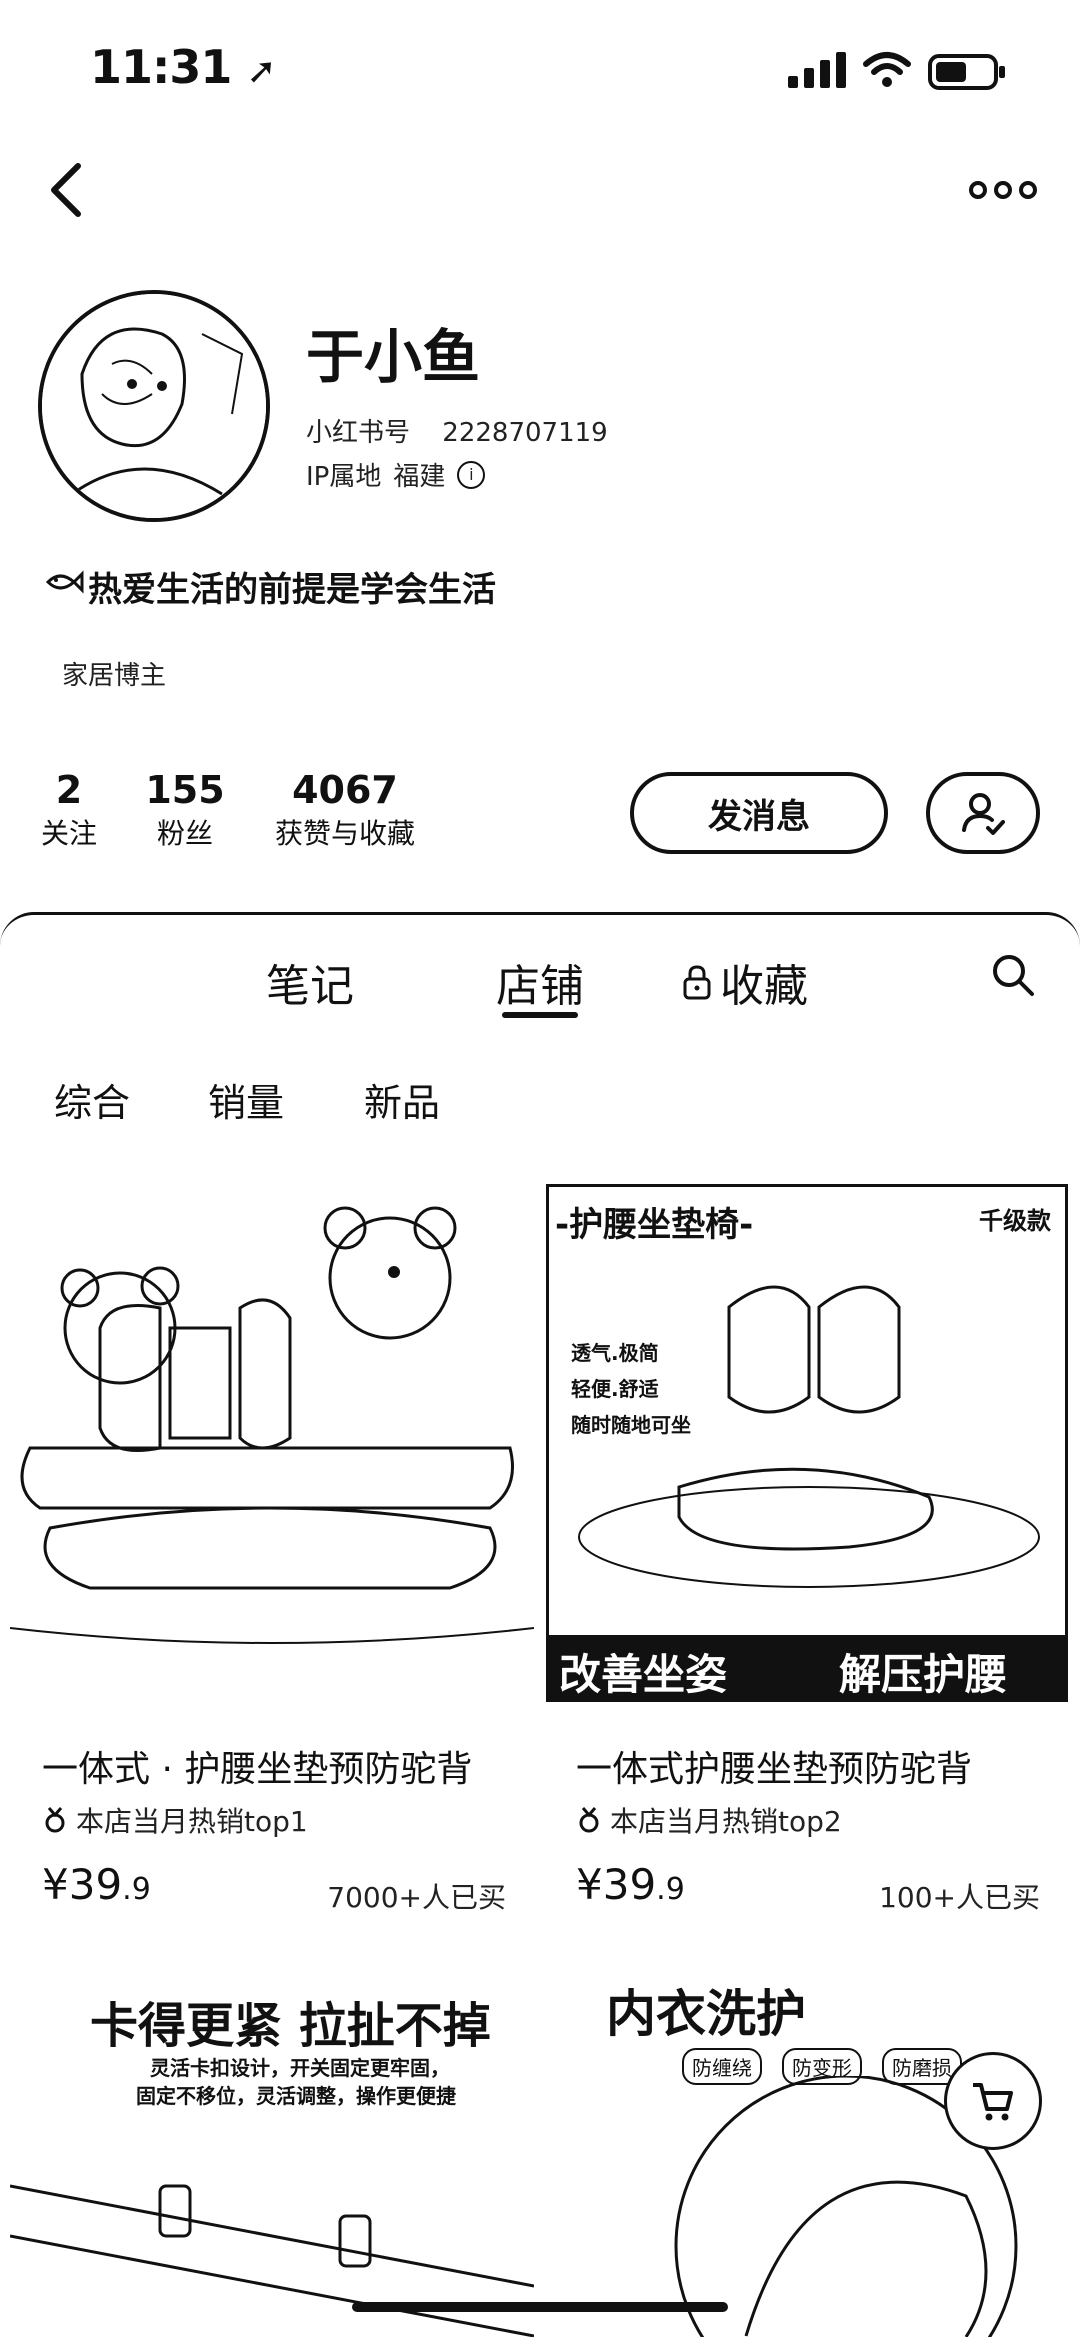 The height and width of the screenshot is (2340, 1080). What do you see at coordinates (192, 1821) in the screenshot?
I see `product-rank-text: 本店当月热销top1` at bounding box center [192, 1821].